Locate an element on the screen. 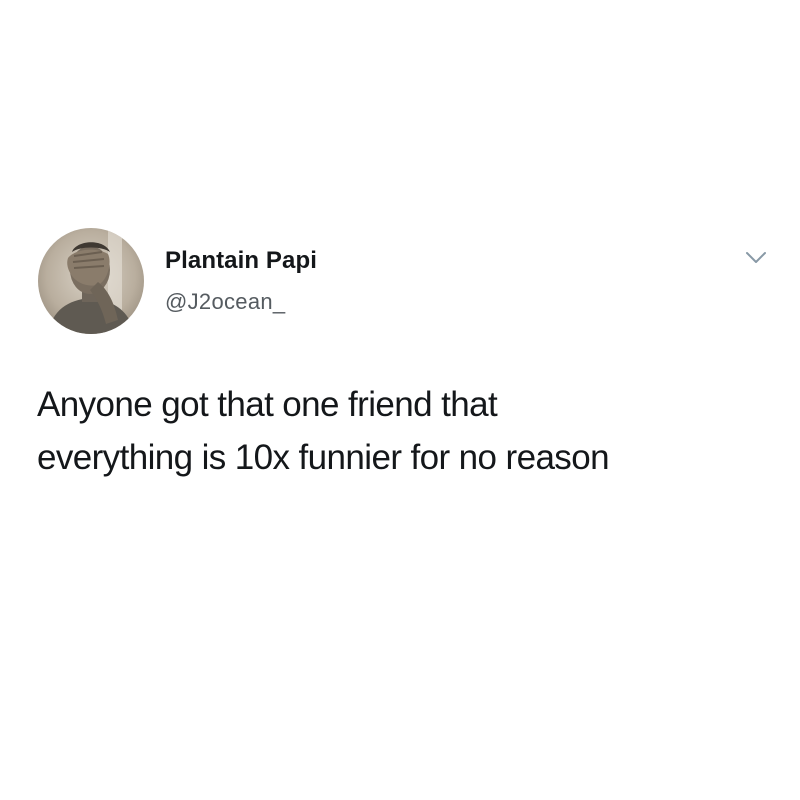  display-name: Plantain Papi is located at coordinates (241, 261).